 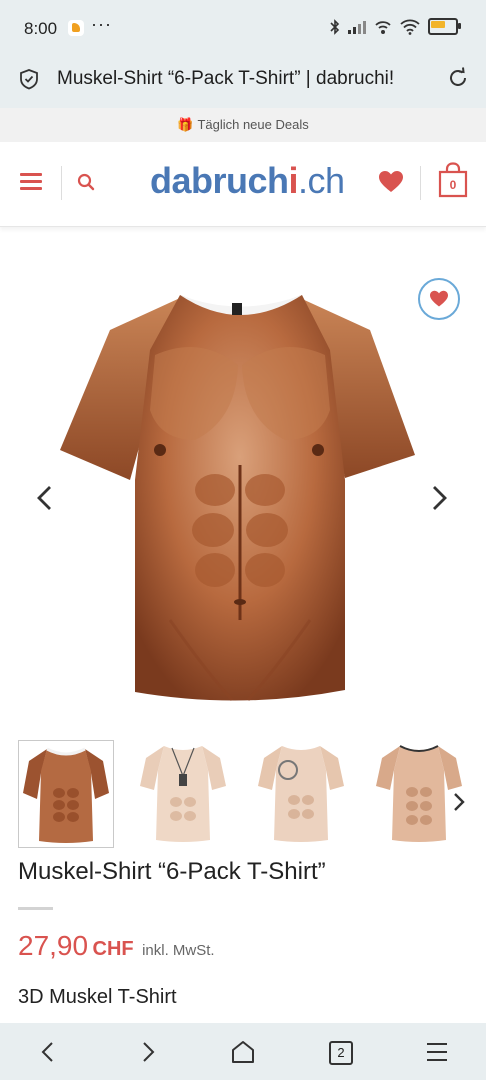 I want to click on site-logo: dabruchi.ch, so click(x=247, y=181).